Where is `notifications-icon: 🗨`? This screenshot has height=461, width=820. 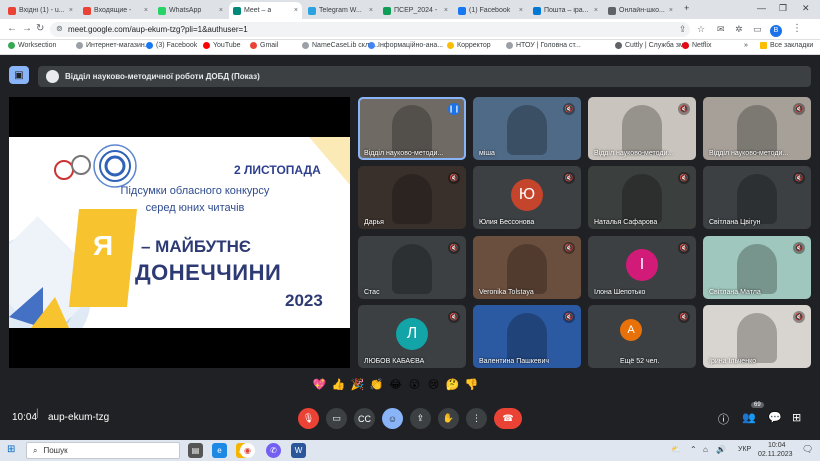
notifications-icon: 🗨 is located at coordinates (807, 449).